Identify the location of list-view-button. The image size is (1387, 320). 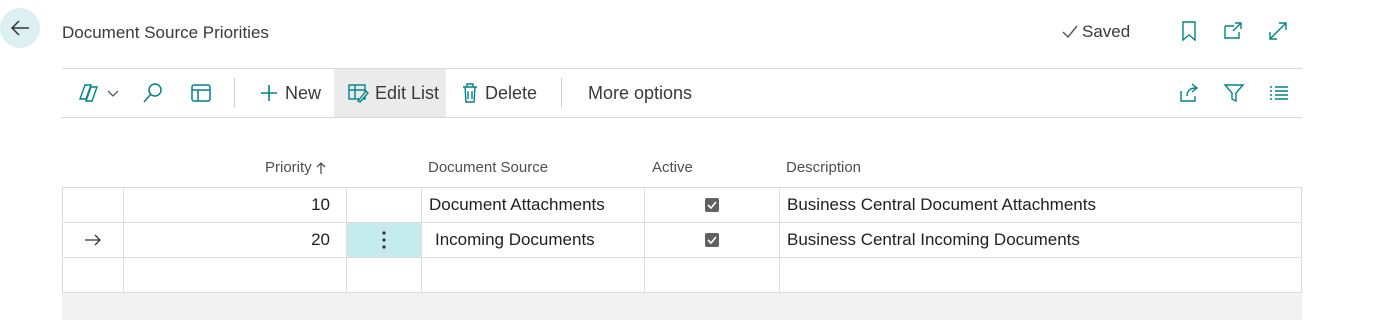
(1279, 93).